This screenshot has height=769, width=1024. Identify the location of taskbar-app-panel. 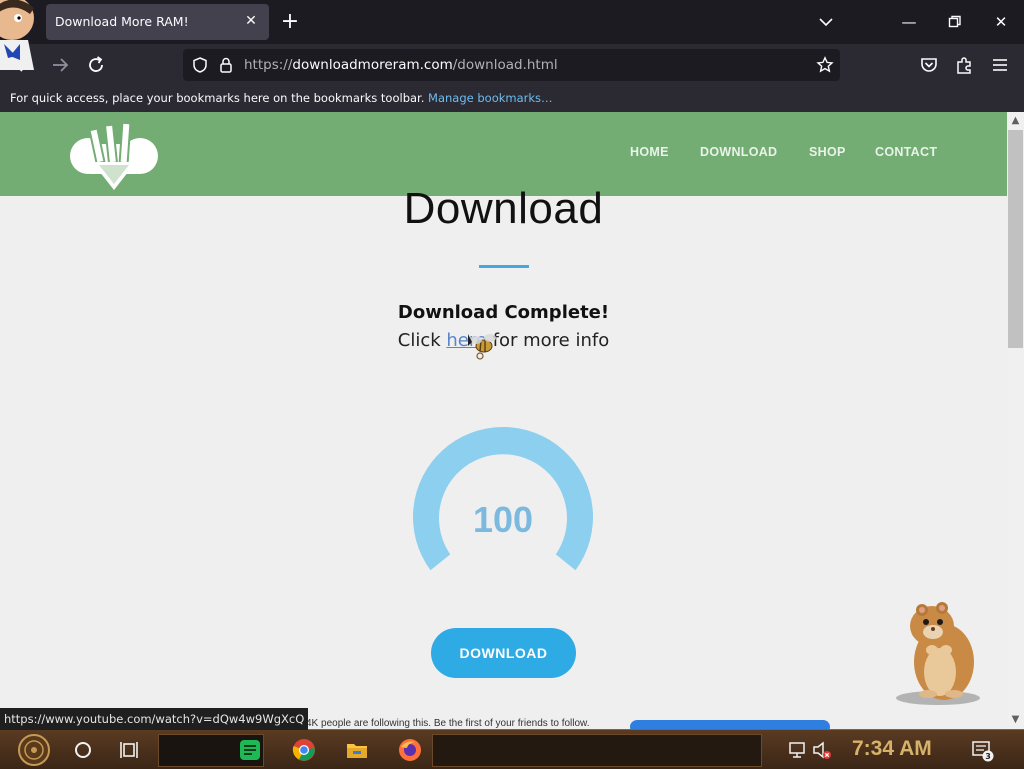
(597, 750).